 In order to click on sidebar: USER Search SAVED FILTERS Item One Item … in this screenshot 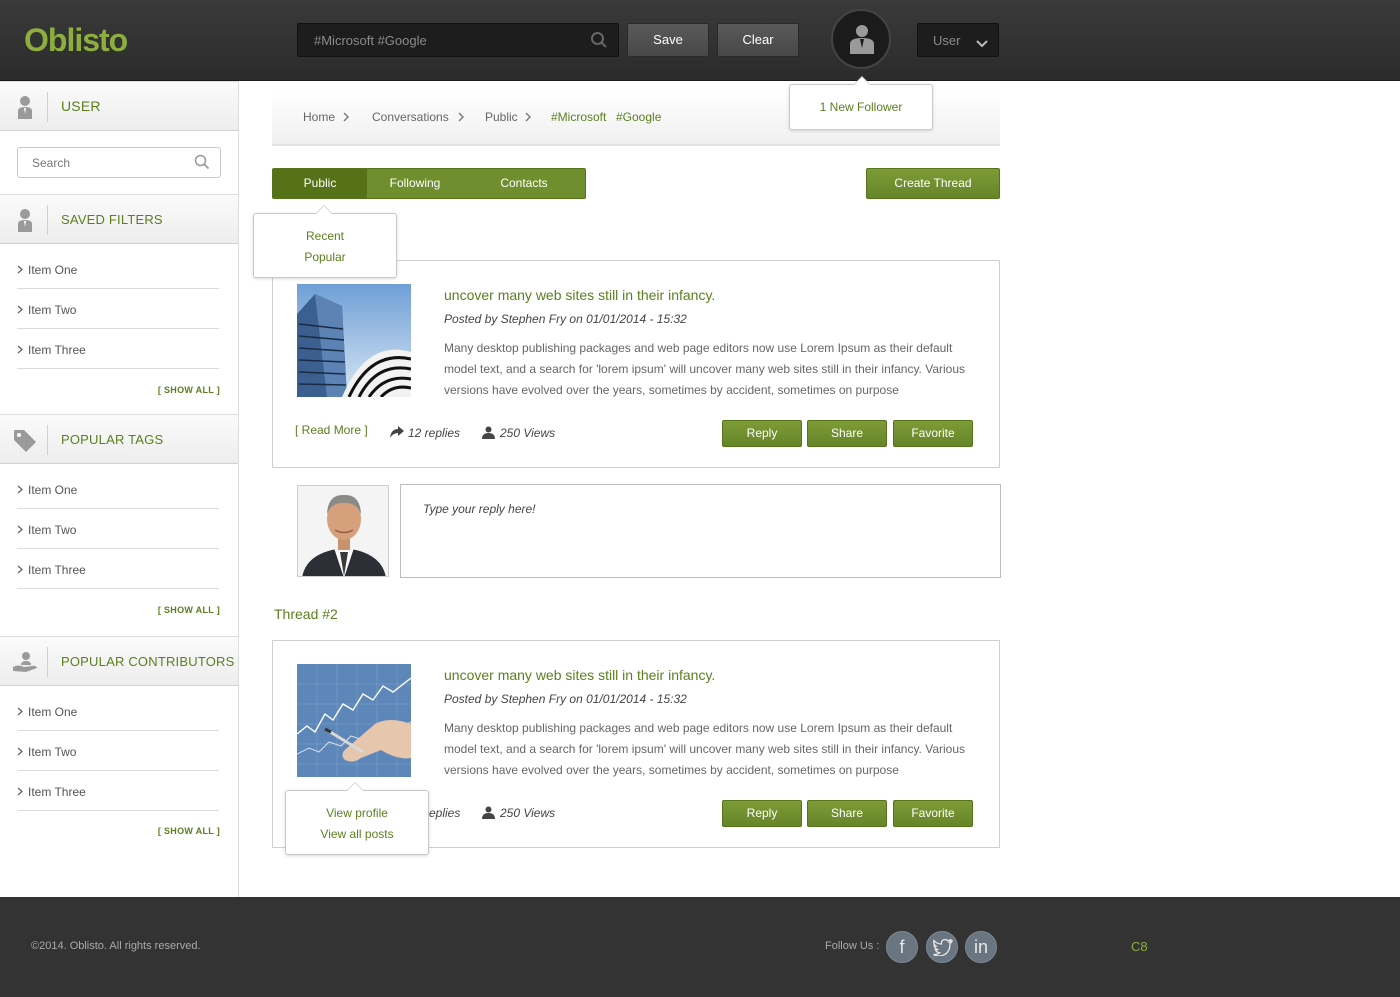, I will do `click(119, 489)`.